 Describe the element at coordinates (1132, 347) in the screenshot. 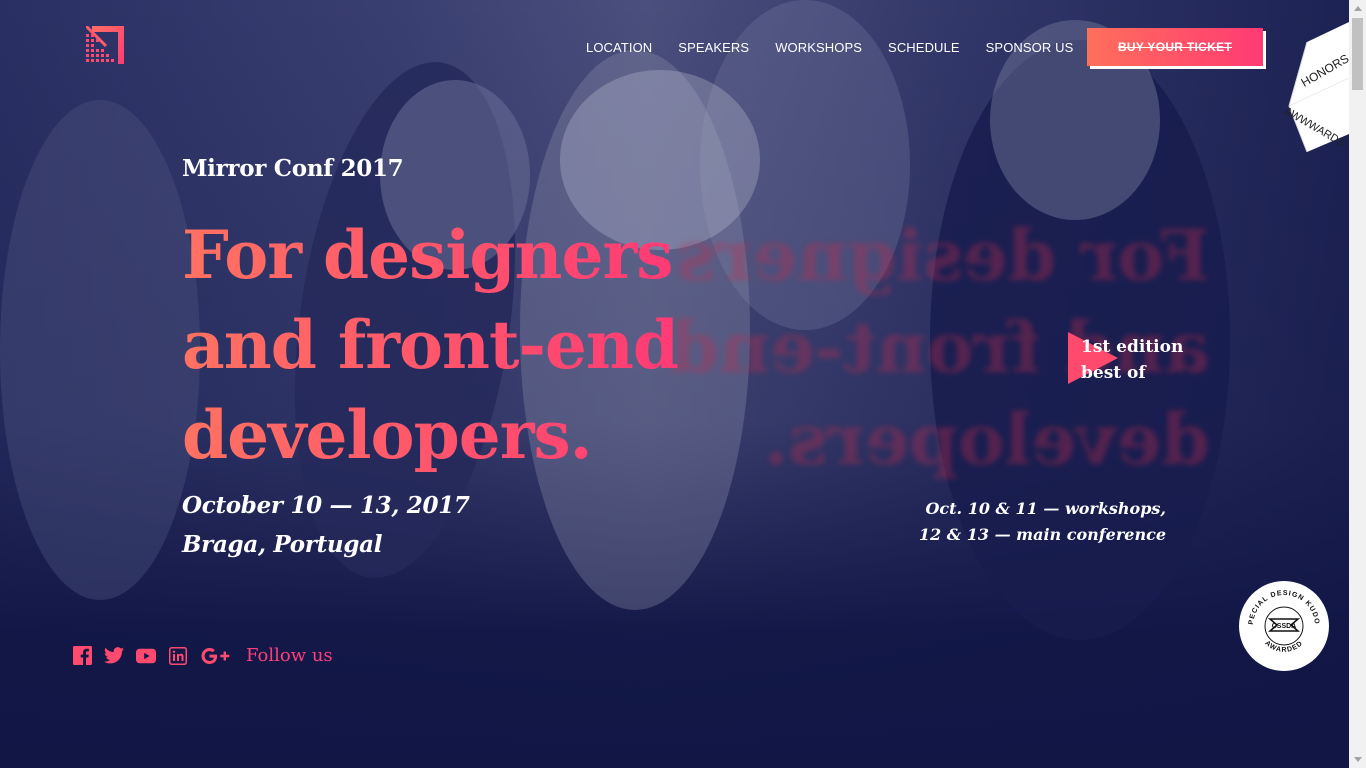

I see `edition-line: 1st edition` at that location.